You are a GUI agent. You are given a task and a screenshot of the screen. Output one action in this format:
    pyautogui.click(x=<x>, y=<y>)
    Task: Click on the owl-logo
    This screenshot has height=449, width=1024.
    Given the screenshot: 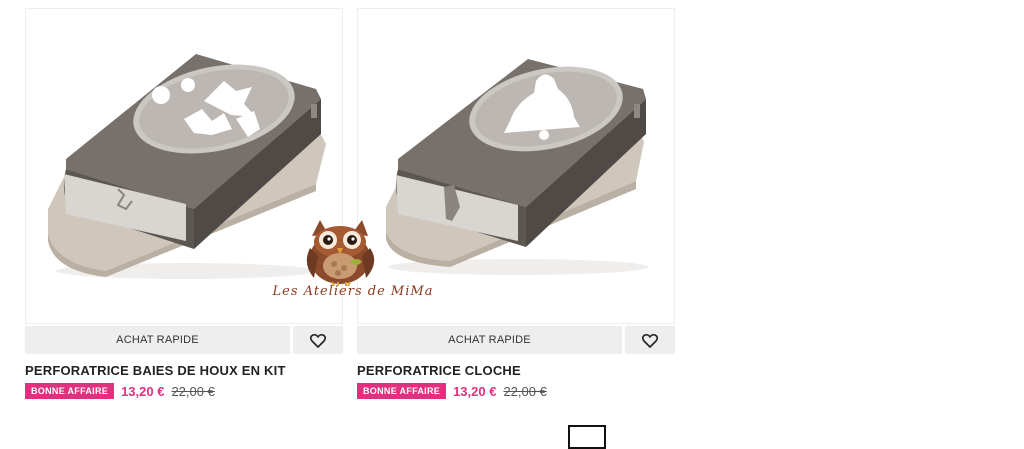 What is the action you would take?
    pyautogui.click(x=340, y=253)
    